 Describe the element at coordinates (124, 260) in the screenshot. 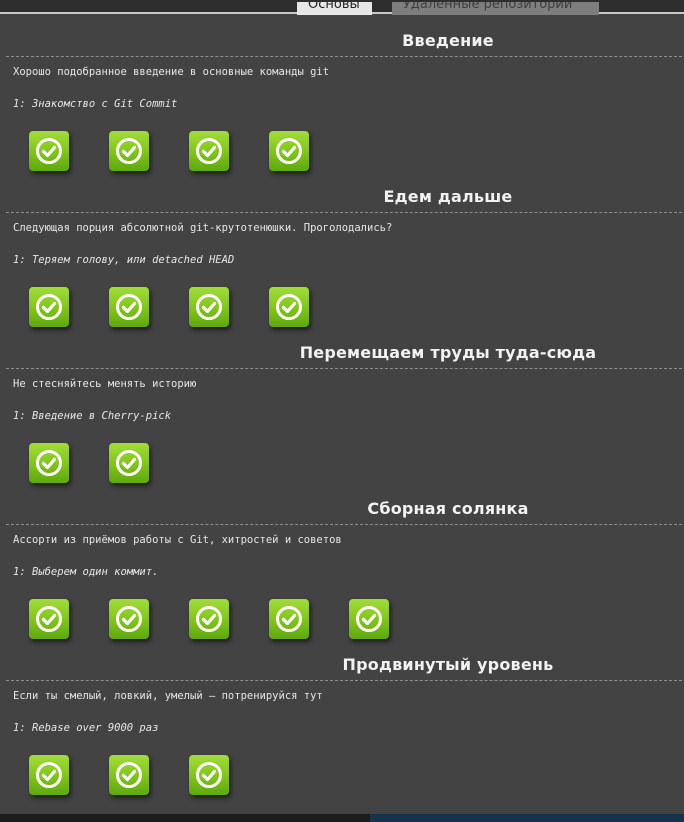

I see `first-level-name: 1: Теряем голову, или detached HEAD` at that location.